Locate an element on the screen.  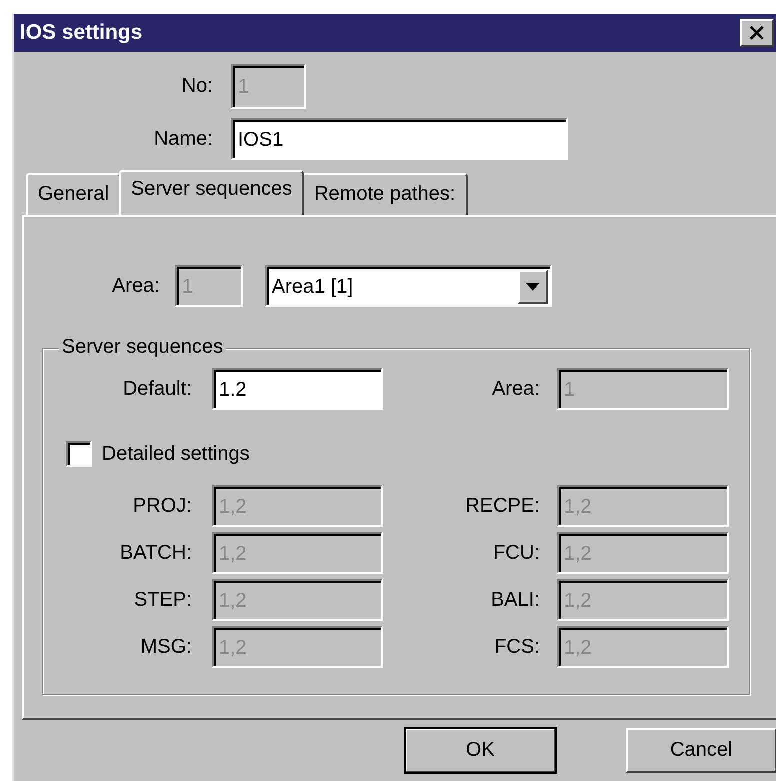
field-label: PROJ: is located at coordinates (162, 506).